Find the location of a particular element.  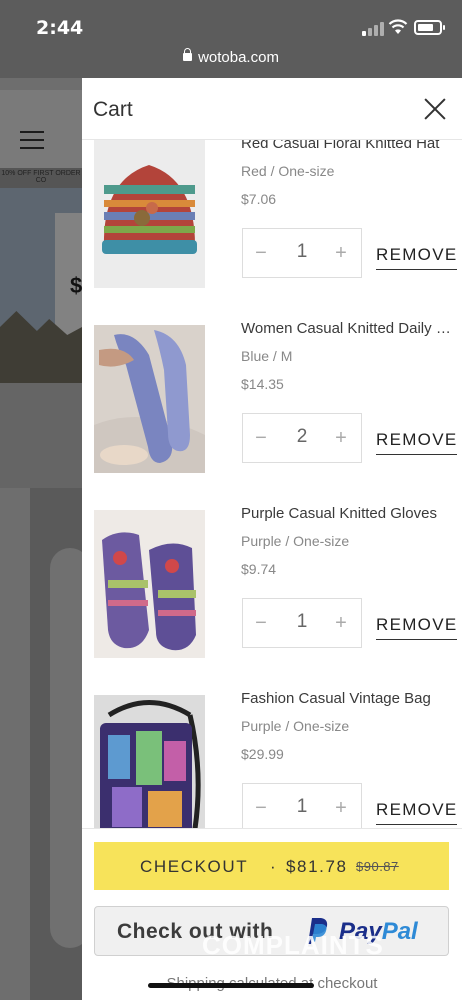

item-name: Women Casual Knitted Daily Socks is located at coordinates (346, 328).